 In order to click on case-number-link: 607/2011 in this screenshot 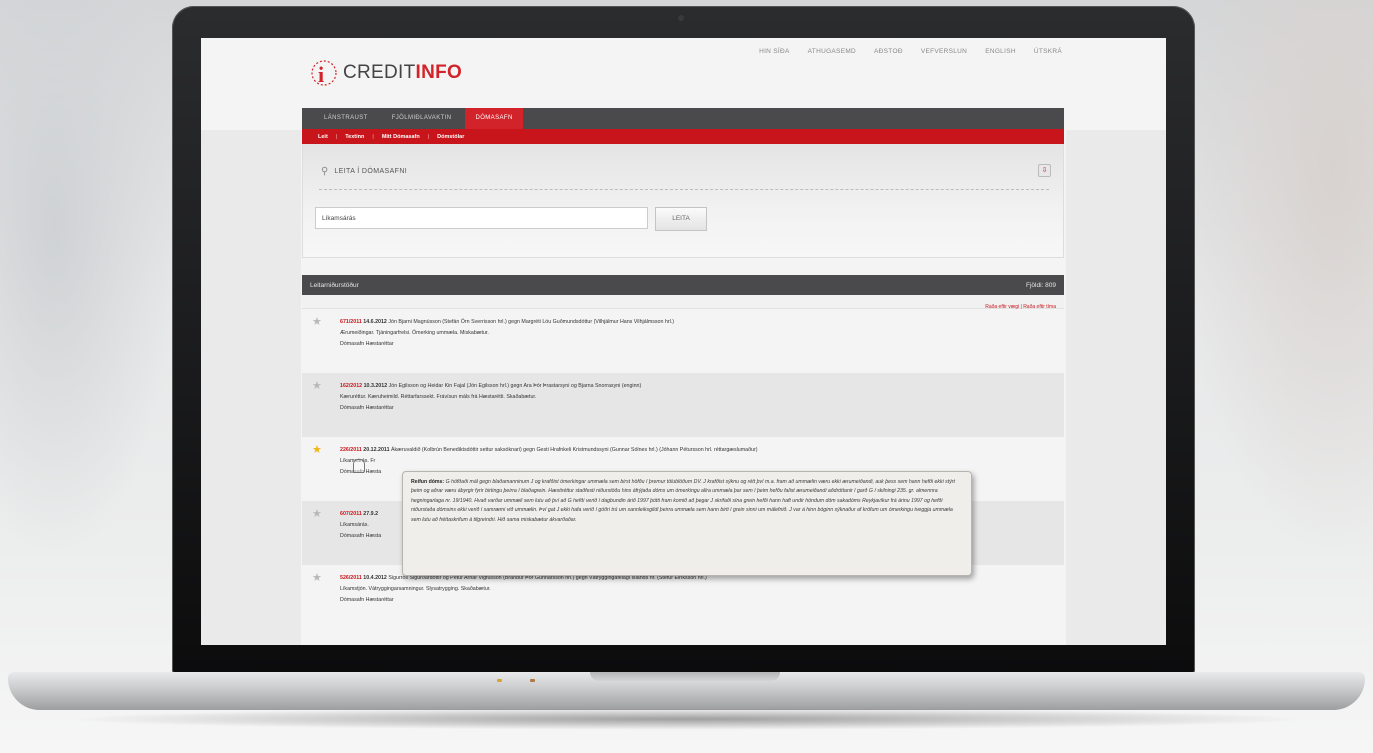, I will do `click(351, 514)`.